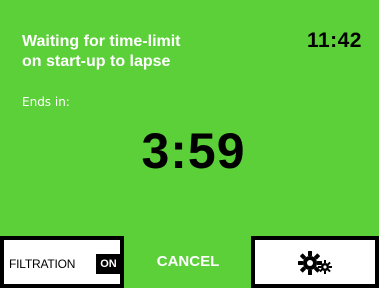  I want to click on settings-button, so click(315, 262).